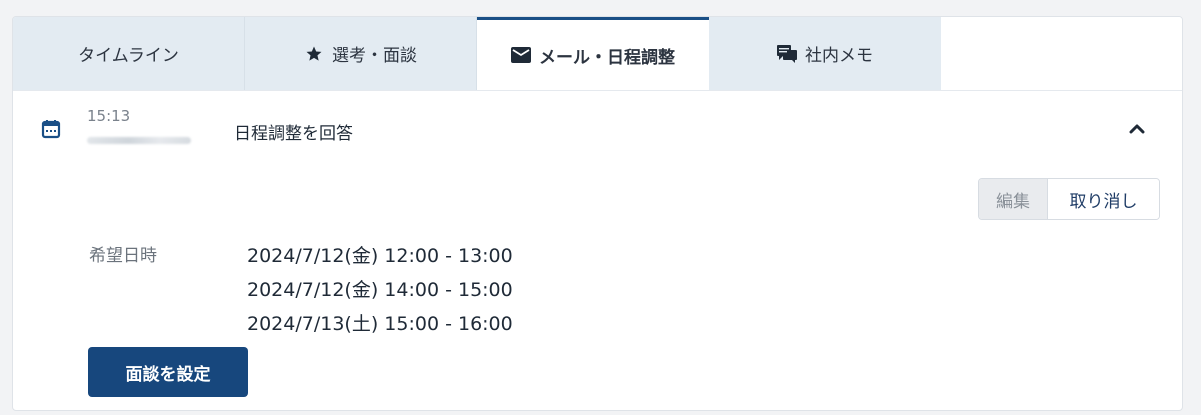 The width and height of the screenshot is (1201, 415). I want to click on tab-internal-memo: 社内メモ, so click(825, 53).